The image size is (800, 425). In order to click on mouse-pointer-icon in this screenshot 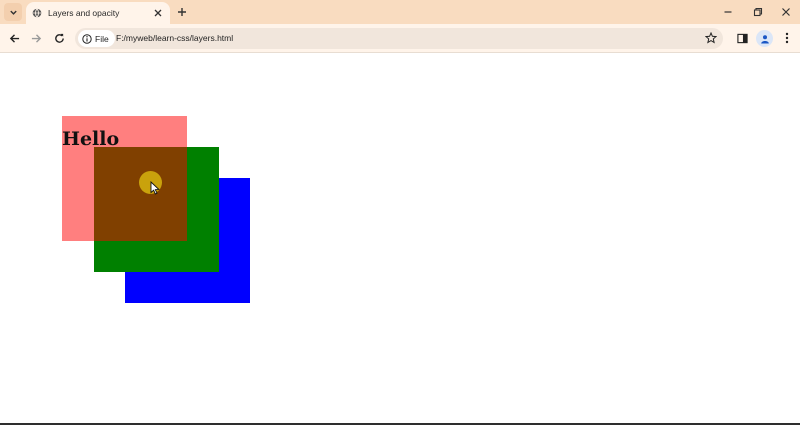, I will do `click(155, 188)`.